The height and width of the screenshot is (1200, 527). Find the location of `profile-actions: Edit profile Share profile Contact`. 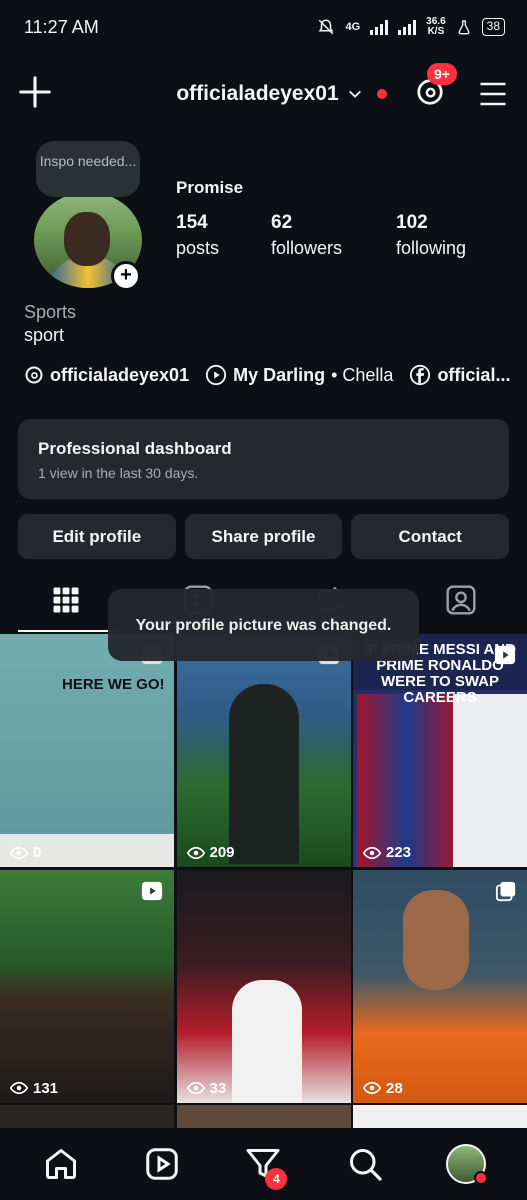

profile-actions: Edit profile Share profile Contact is located at coordinates (264, 536).